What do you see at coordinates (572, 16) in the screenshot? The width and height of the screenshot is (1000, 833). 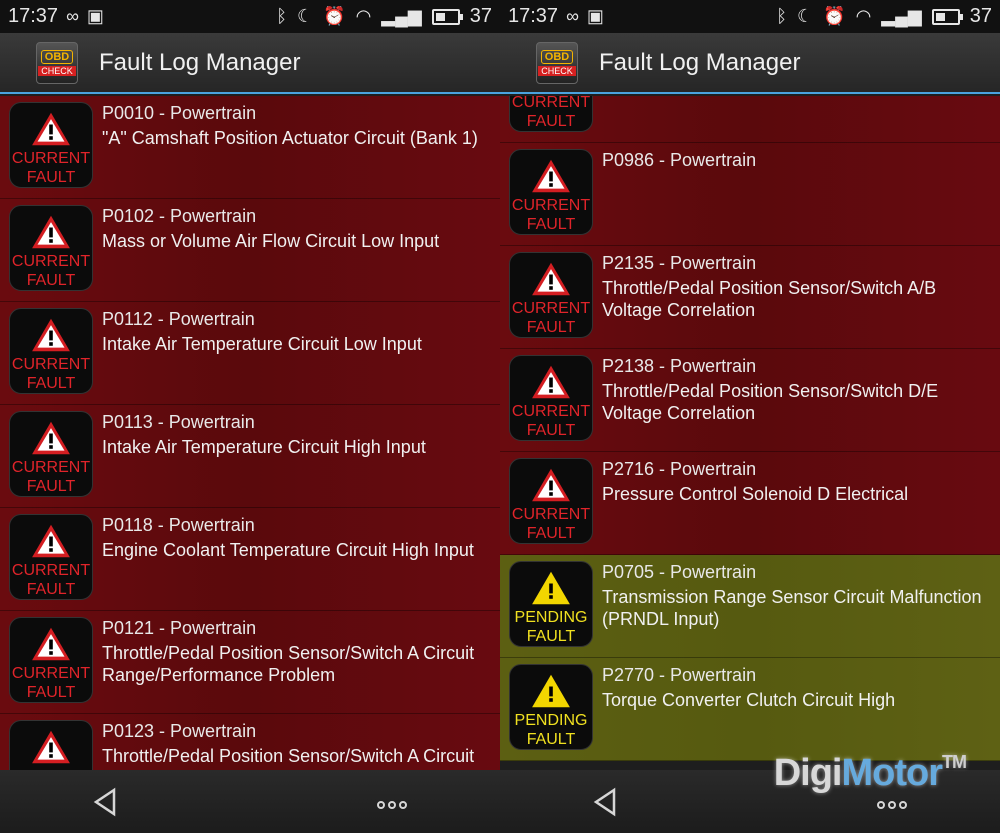 I see `infinity-icon: ∞` at bounding box center [572, 16].